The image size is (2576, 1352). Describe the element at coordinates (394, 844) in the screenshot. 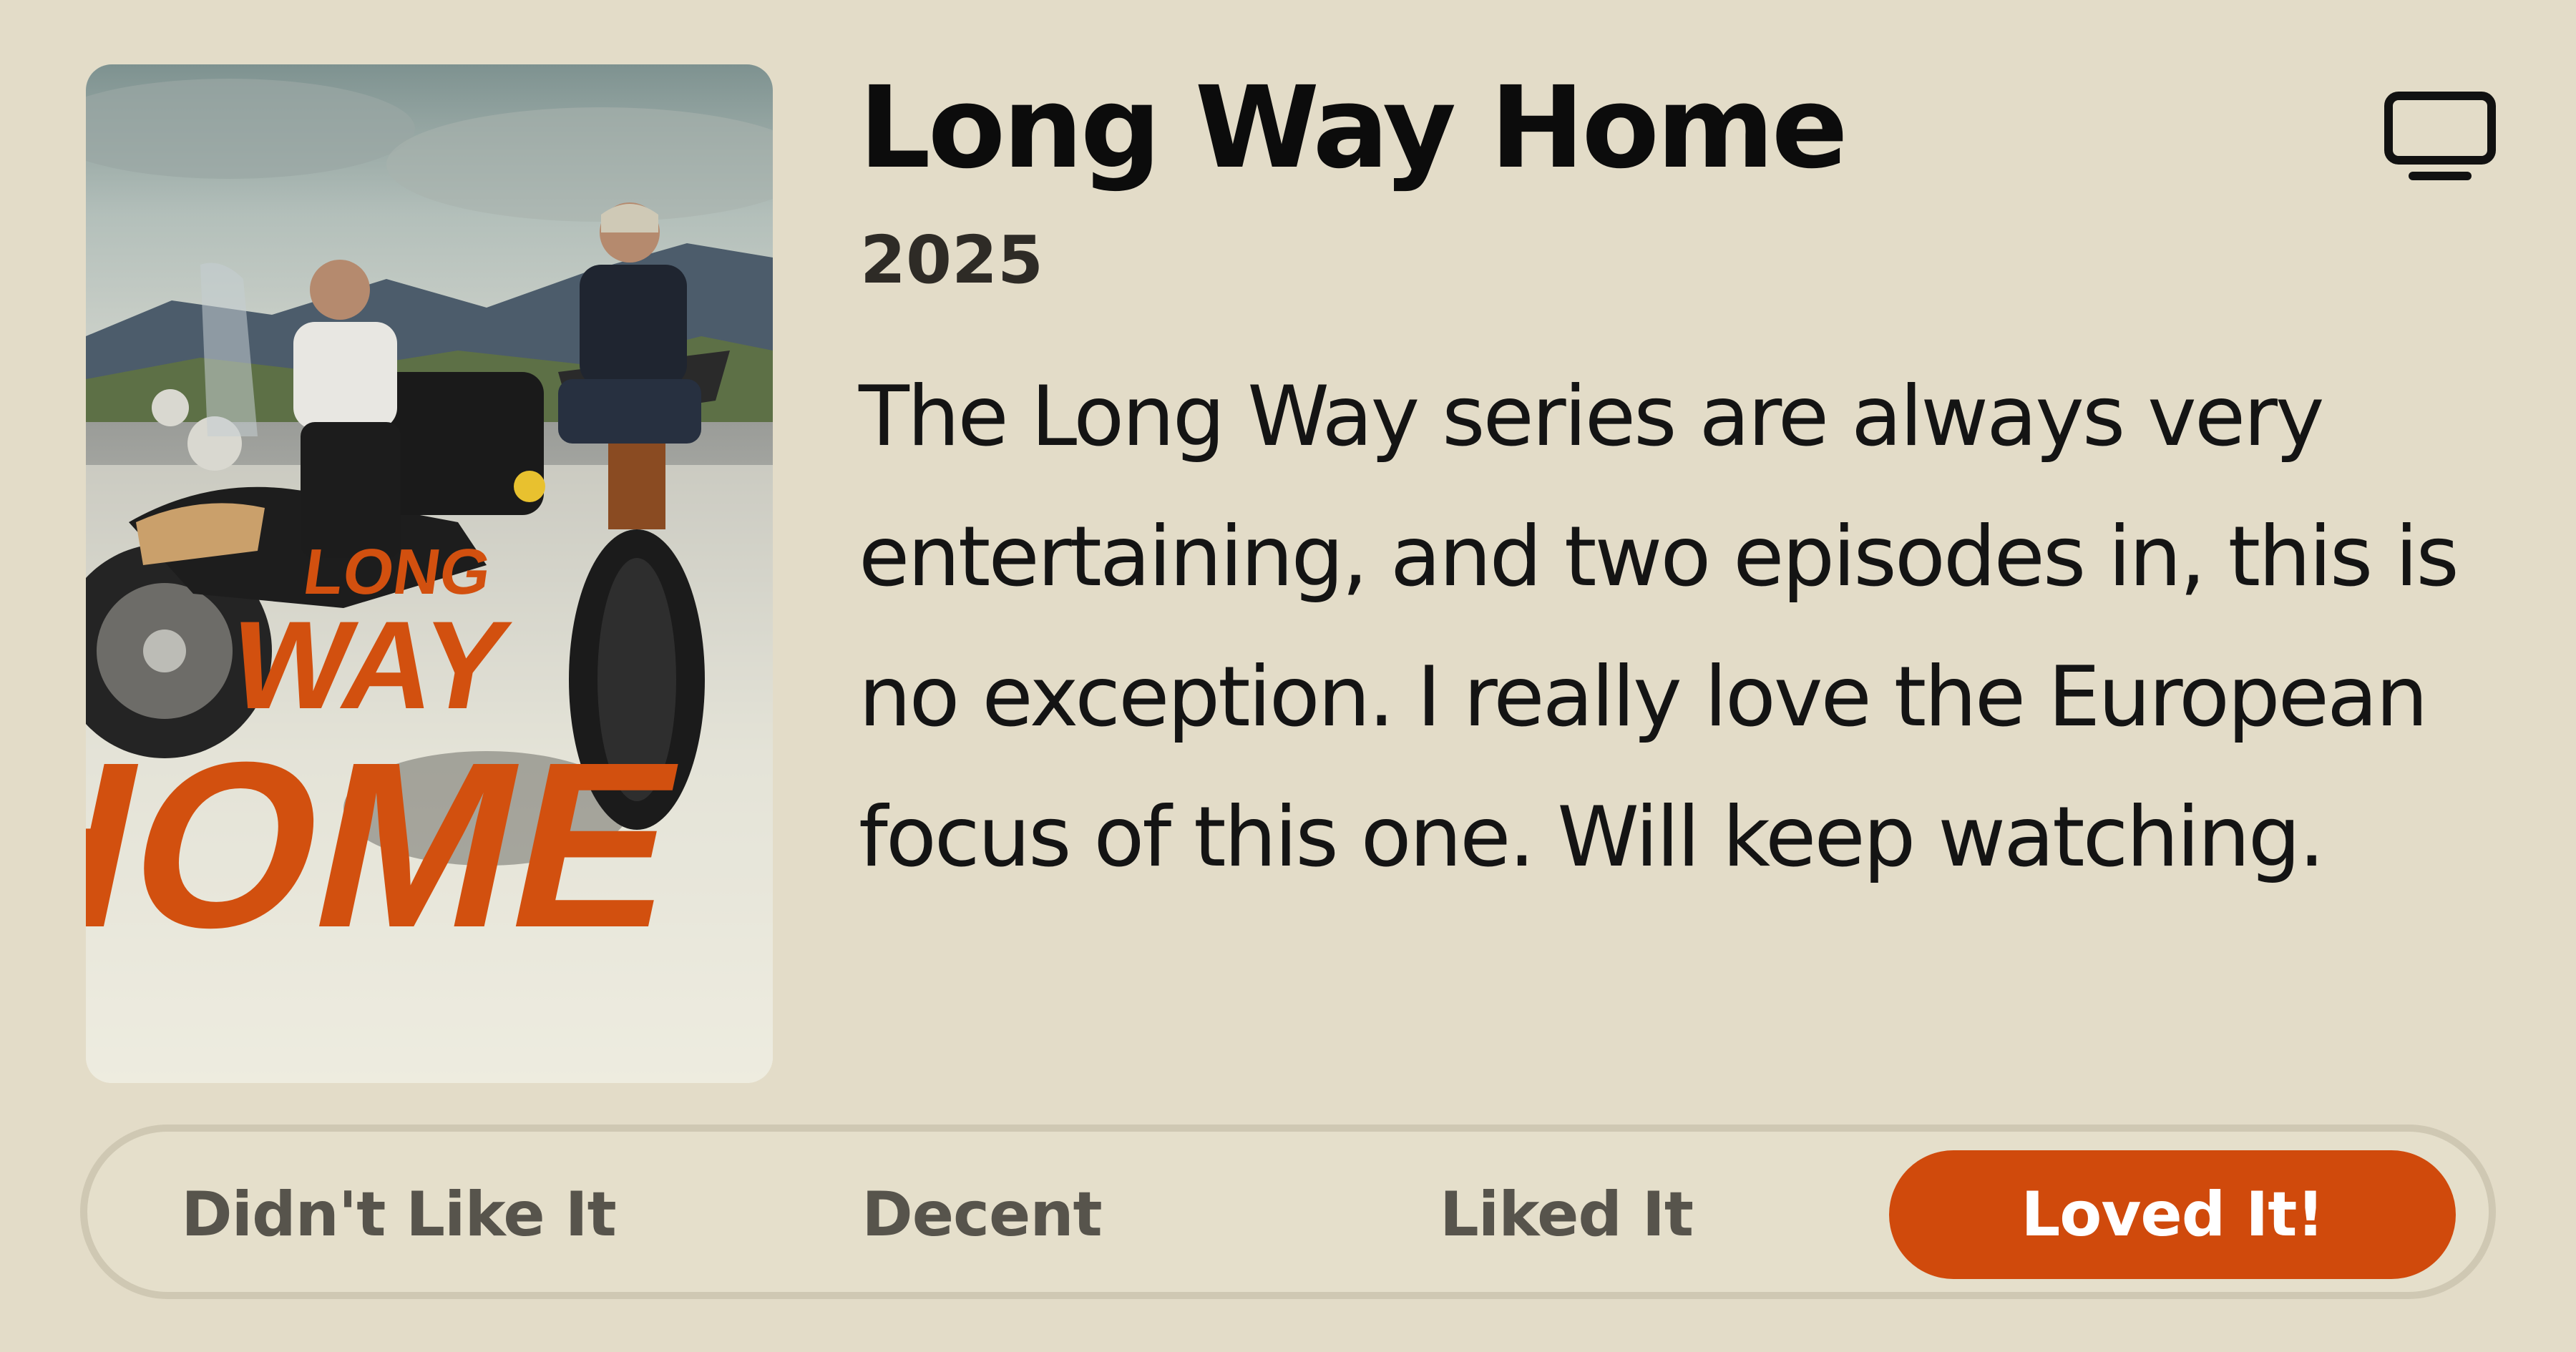

I see `poster-title-line-3: HOME` at that location.